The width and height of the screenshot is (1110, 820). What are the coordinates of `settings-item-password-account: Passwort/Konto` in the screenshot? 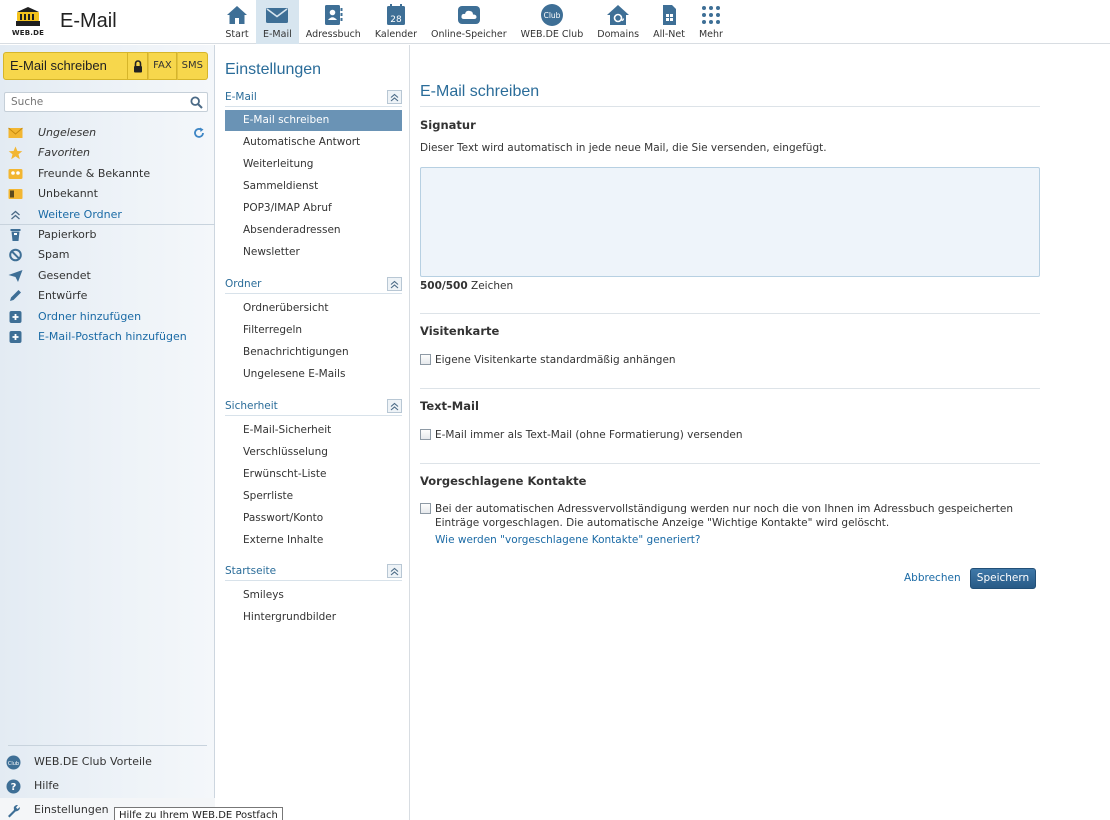 It's located at (313, 518).